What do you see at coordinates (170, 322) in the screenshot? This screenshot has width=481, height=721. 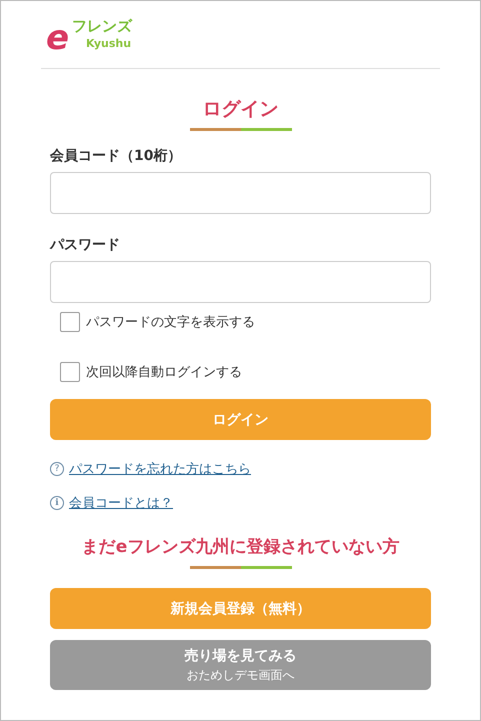 I see `checkbox-label: パスワードの文字を表示する` at bounding box center [170, 322].